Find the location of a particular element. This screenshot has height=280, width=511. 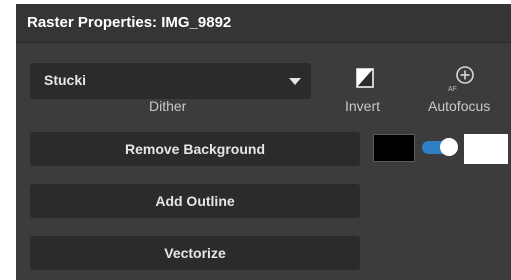

autofocus-label: Autofocus is located at coordinates (459, 106).